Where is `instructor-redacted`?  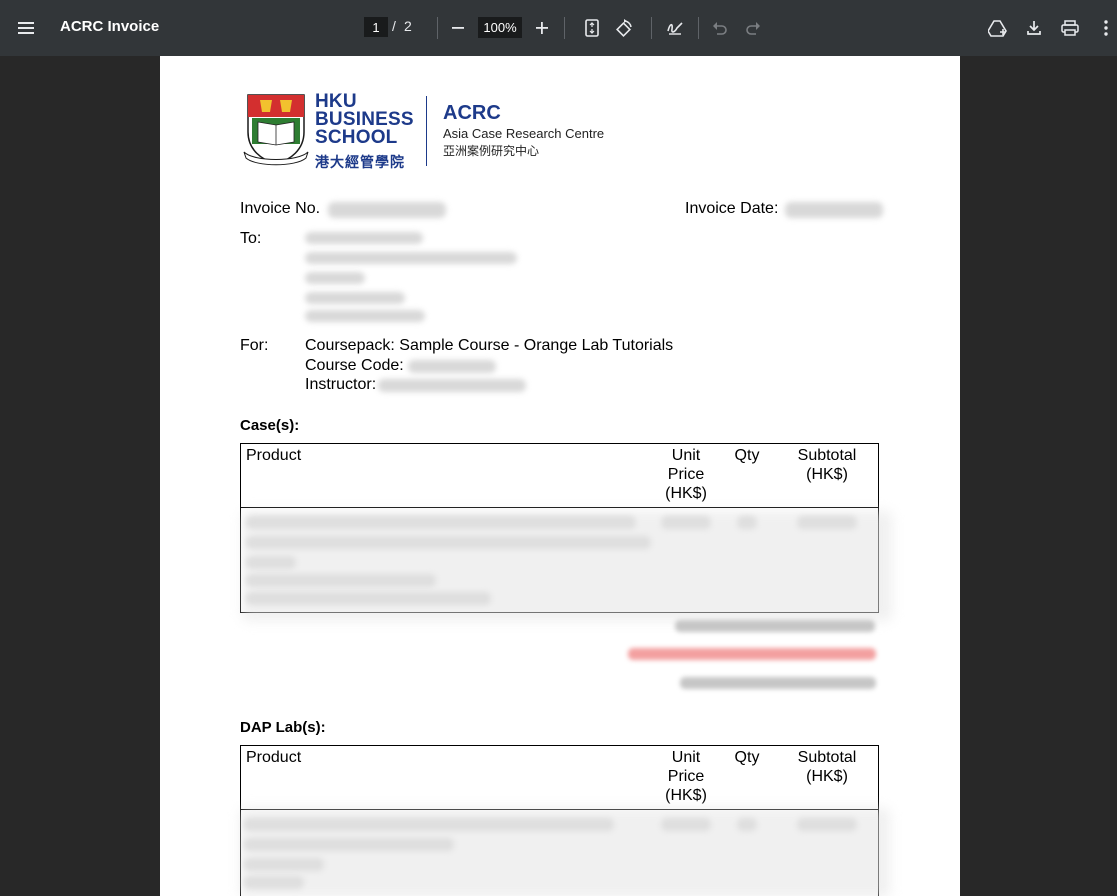
instructor-redacted is located at coordinates (452, 385).